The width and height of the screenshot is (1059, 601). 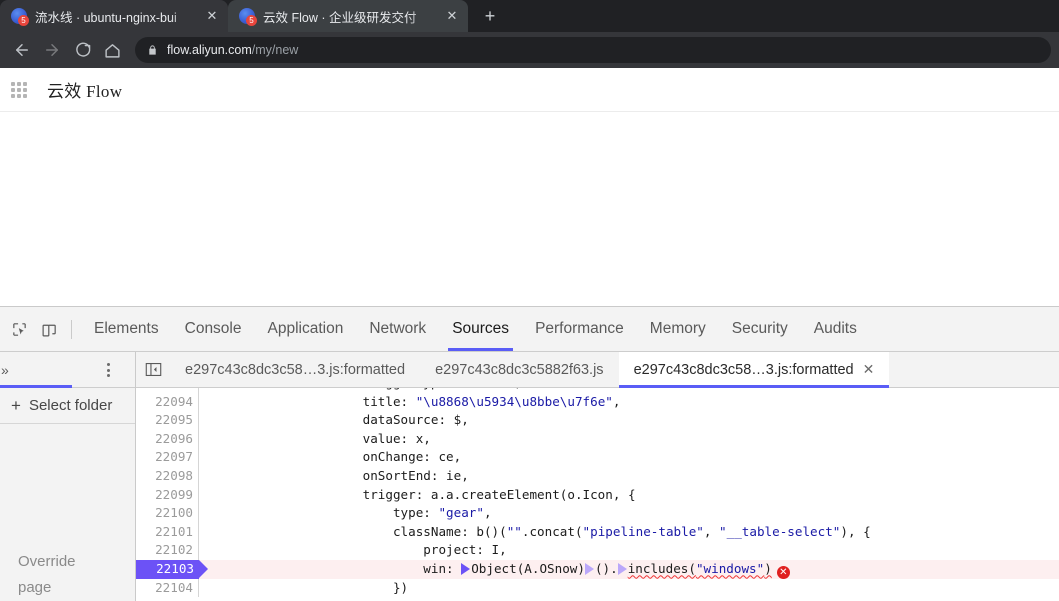 I want to click on toolbar-divider, so click(x=71, y=329).